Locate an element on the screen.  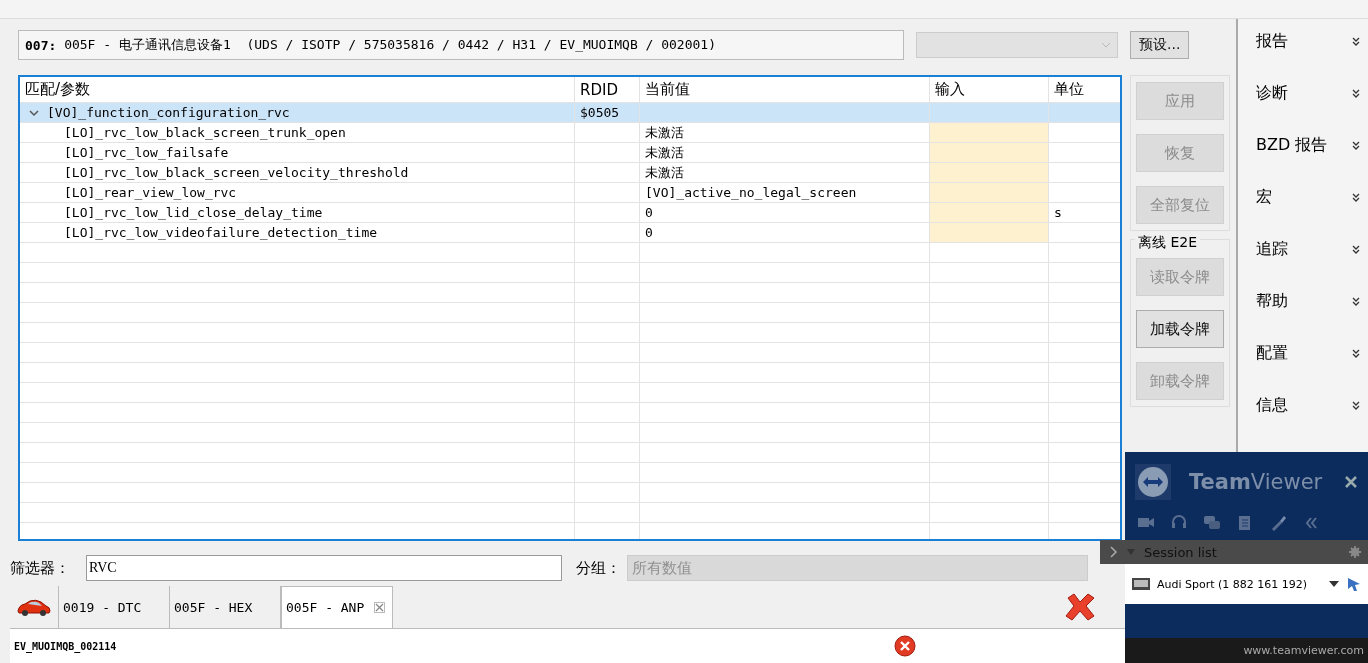
column-header: RDID is located at coordinates (607, 89).